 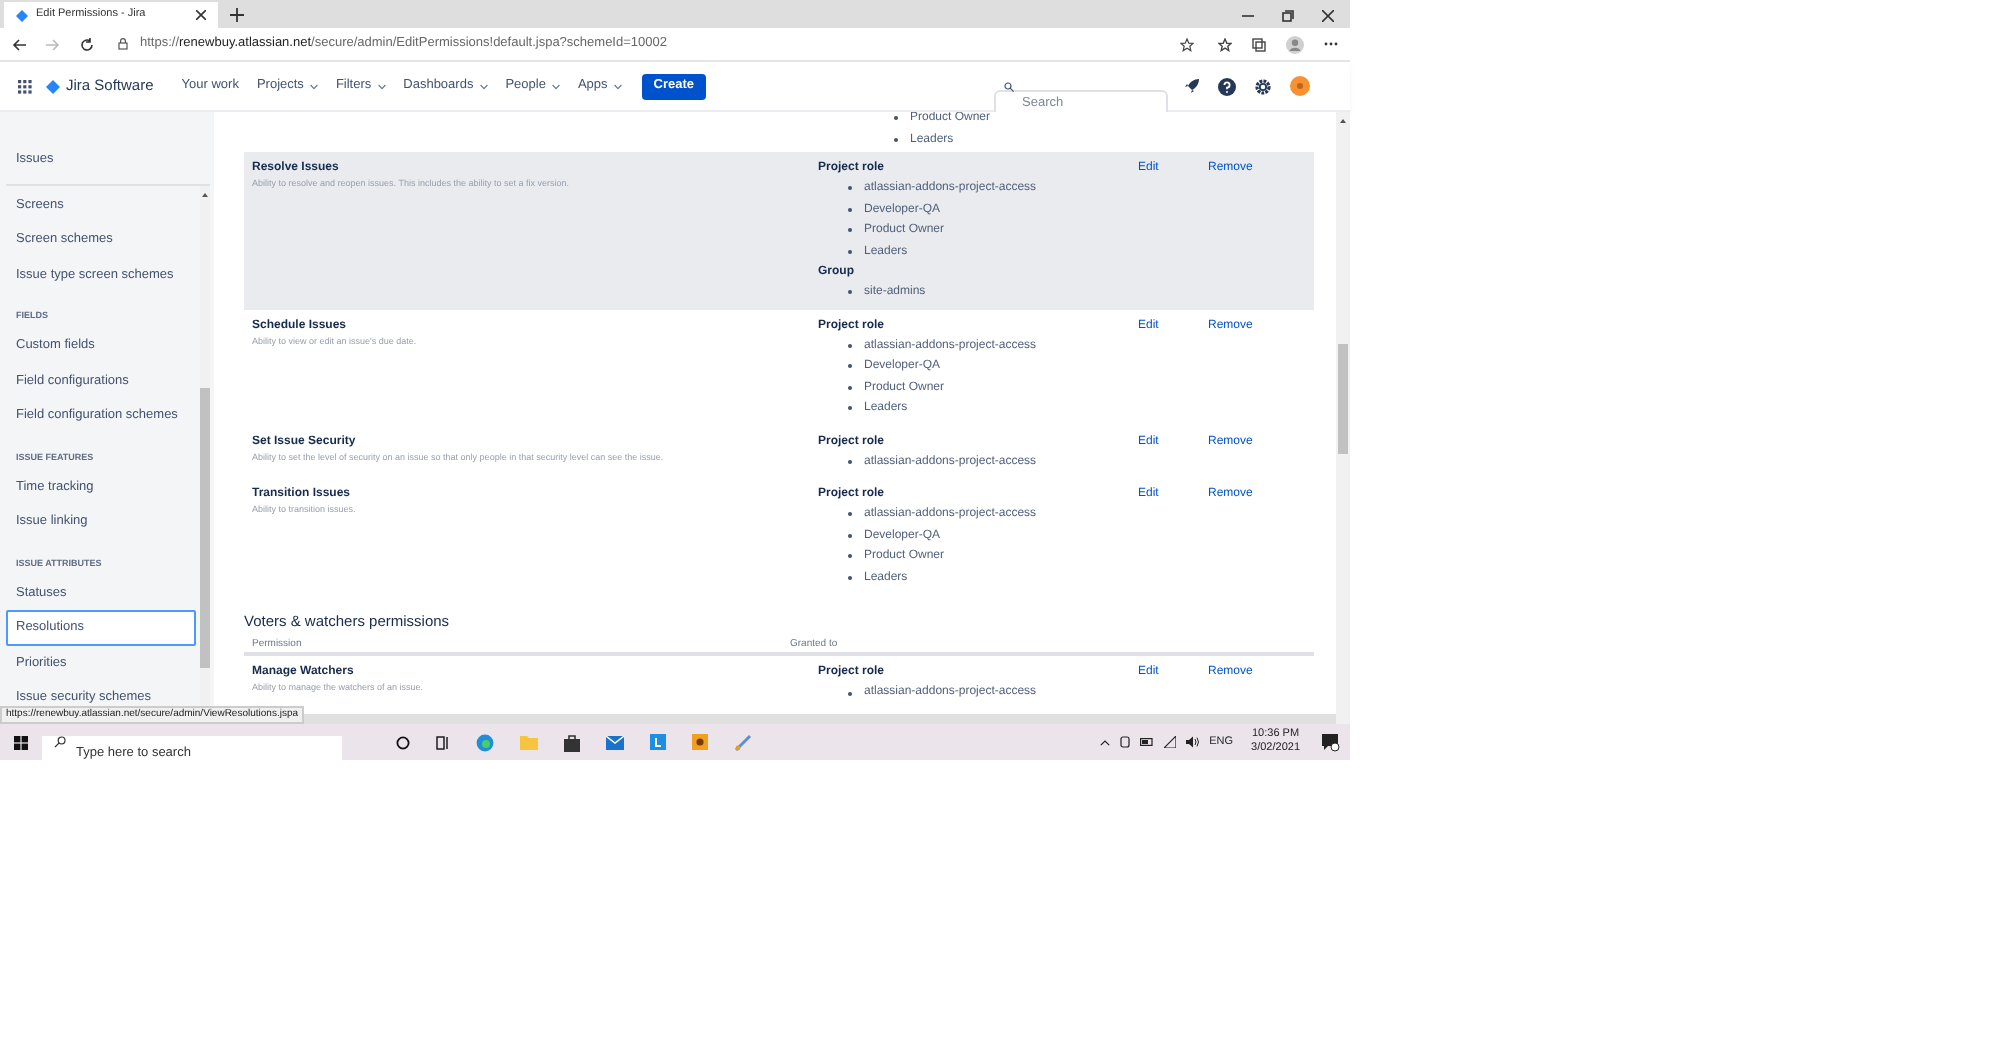 I want to click on back-arrow-icon, so click(x=19, y=44).